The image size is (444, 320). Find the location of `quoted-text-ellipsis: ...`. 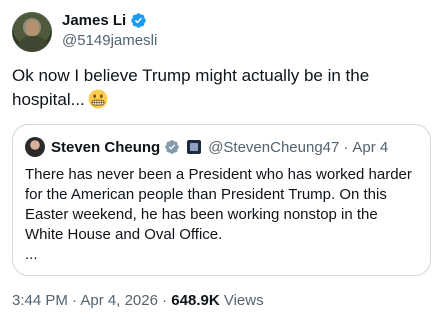

quoted-text-ellipsis: ... is located at coordinates (31, 254).